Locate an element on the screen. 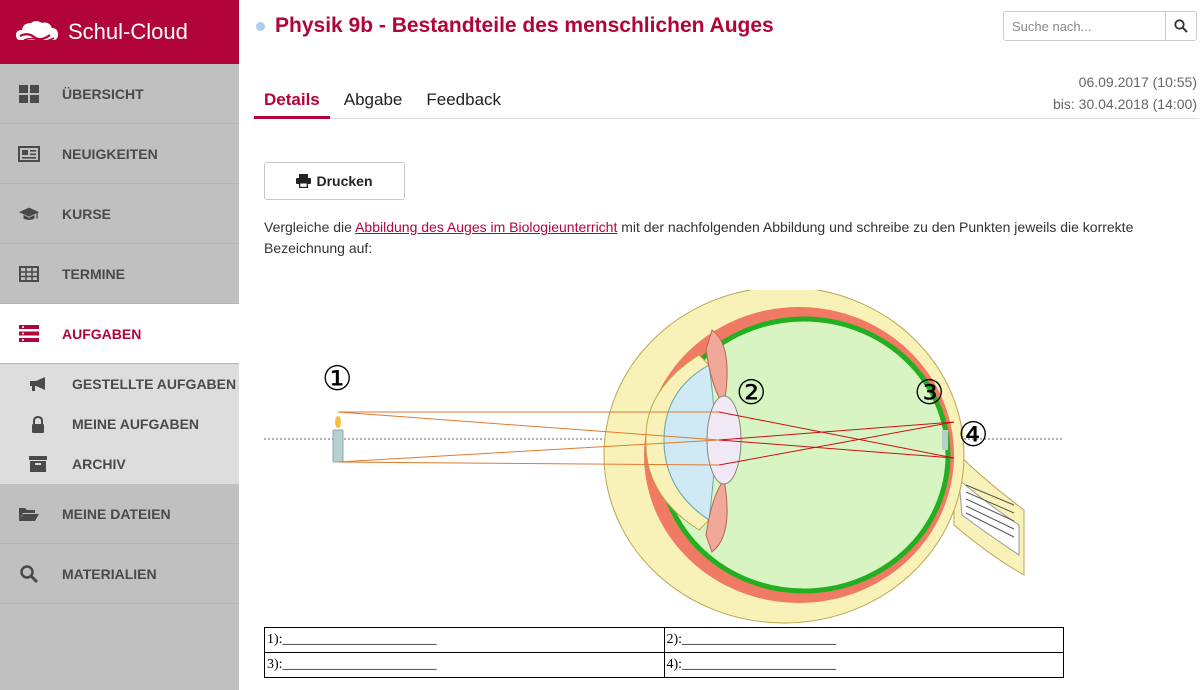 This screenshot has width=1202, height=690. sidebar-item-label: TERMINE is located at coordinates (93, 273).